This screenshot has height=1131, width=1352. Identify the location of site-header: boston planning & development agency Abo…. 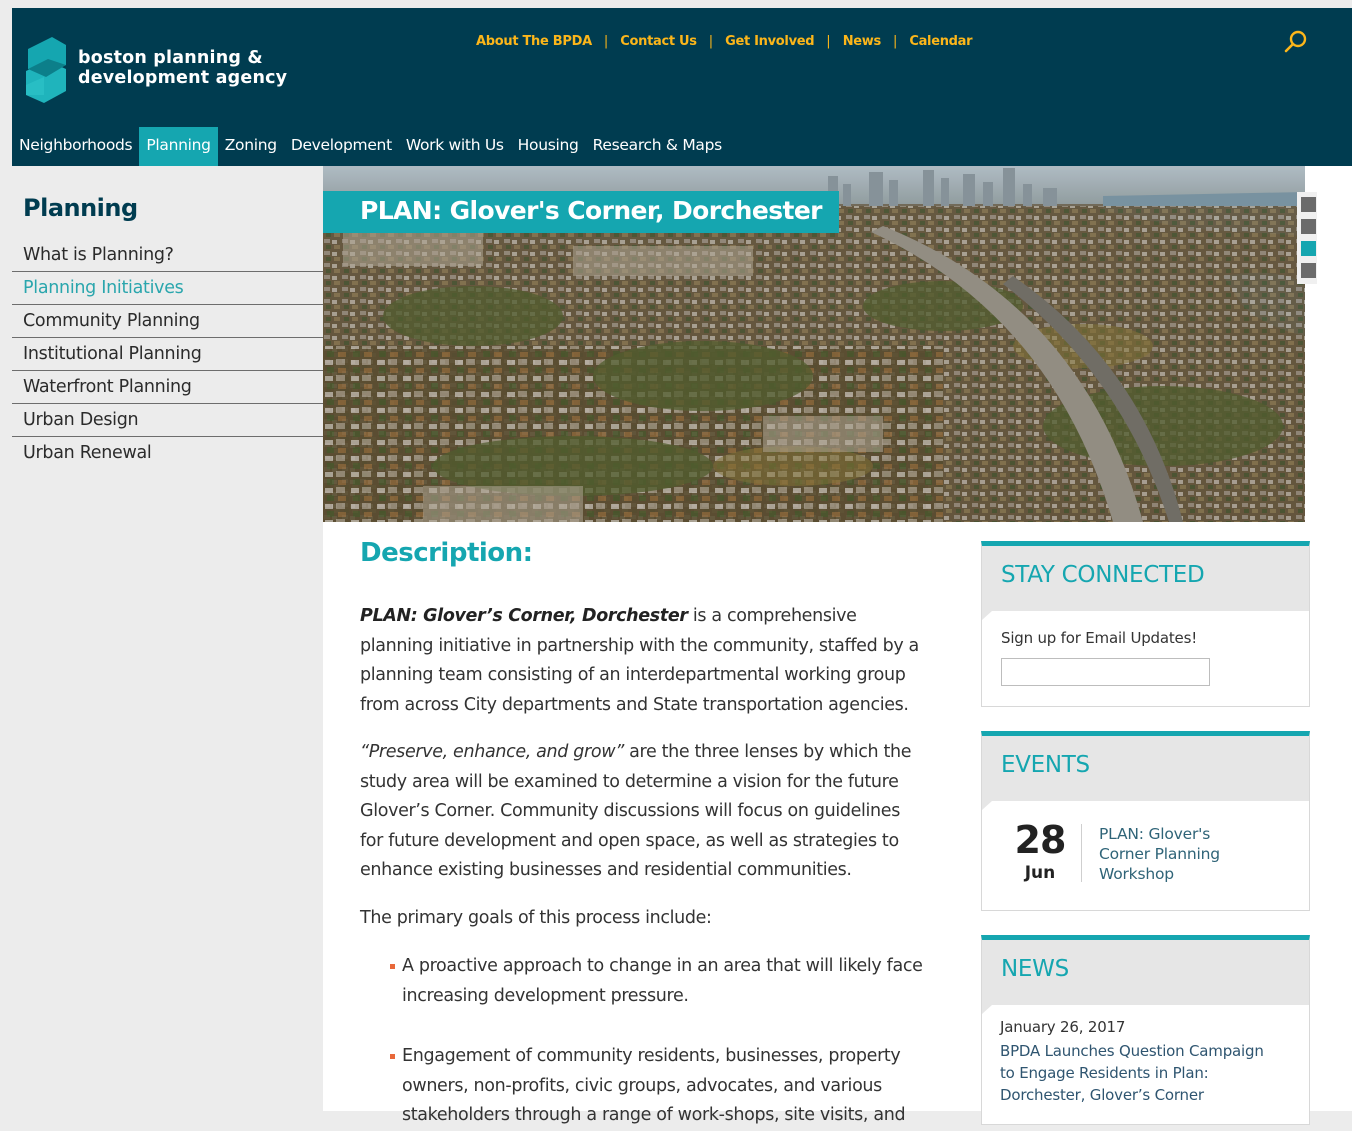
(682, 87).